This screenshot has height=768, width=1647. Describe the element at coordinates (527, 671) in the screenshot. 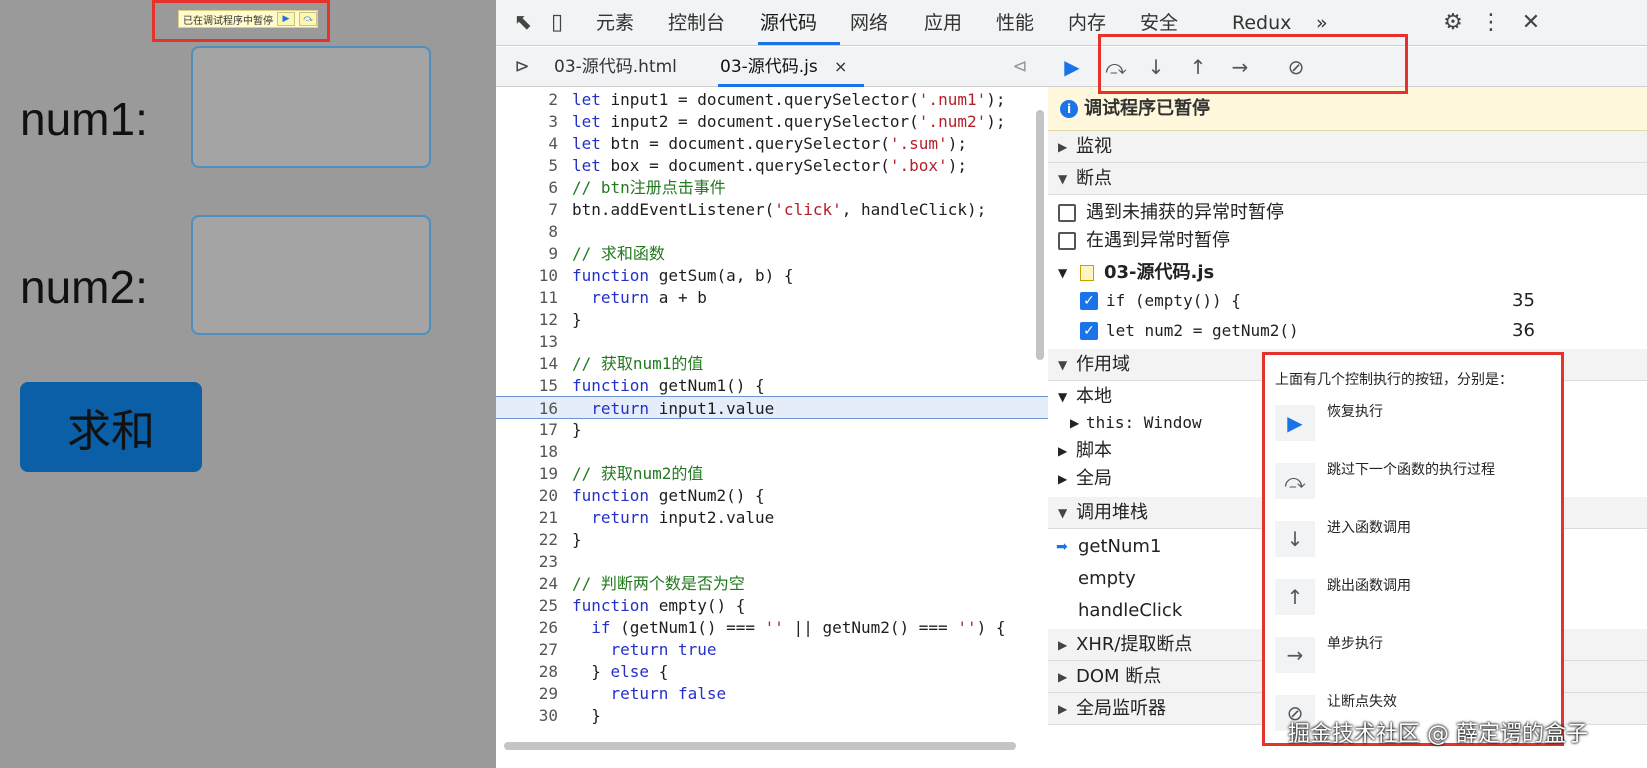

I see `line-number: 28` at that location.